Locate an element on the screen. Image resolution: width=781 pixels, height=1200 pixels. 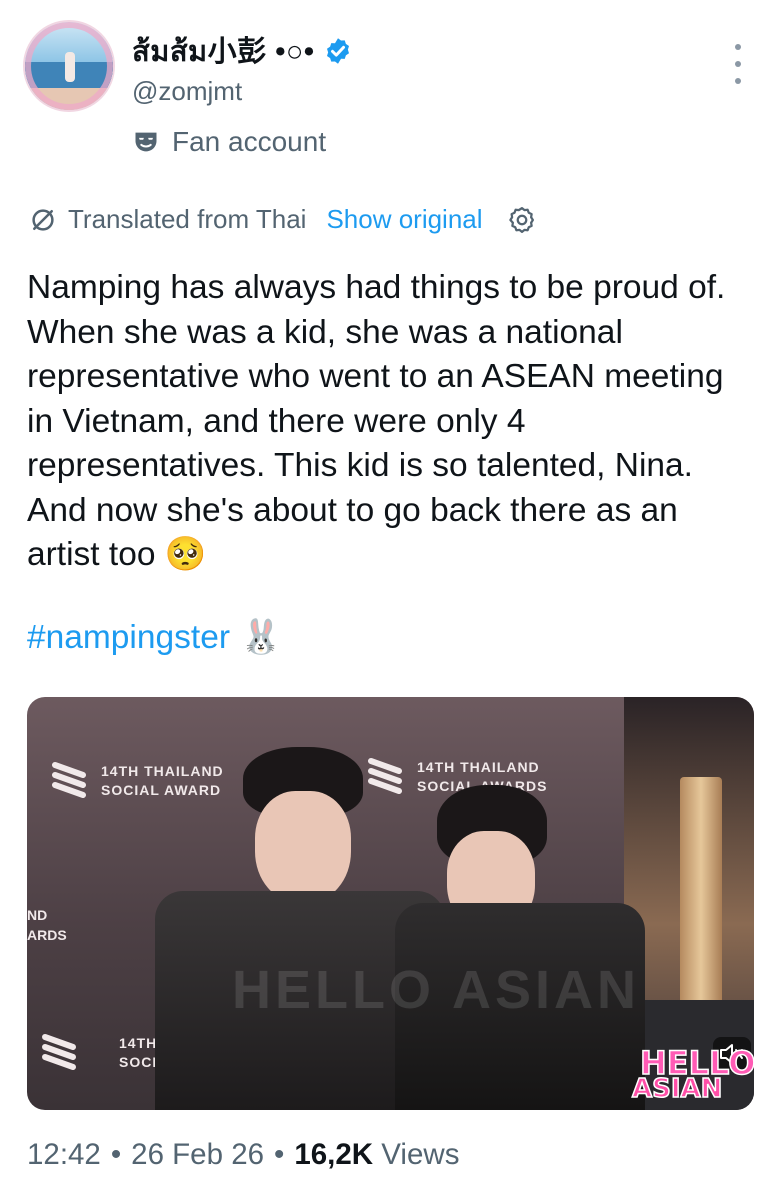
face is located at coordinates (303, 847).